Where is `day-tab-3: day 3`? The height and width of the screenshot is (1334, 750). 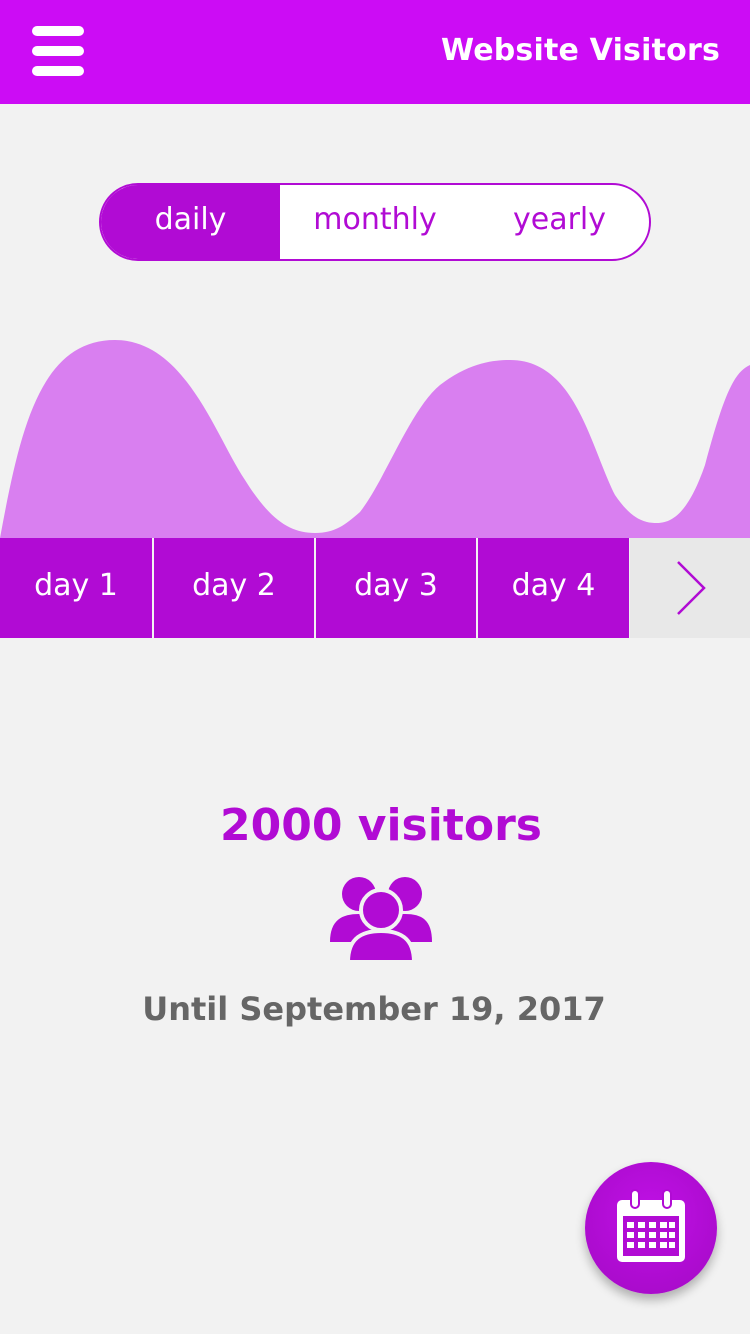
day-tab-3: day 3 is located at coordinates (396, 588).